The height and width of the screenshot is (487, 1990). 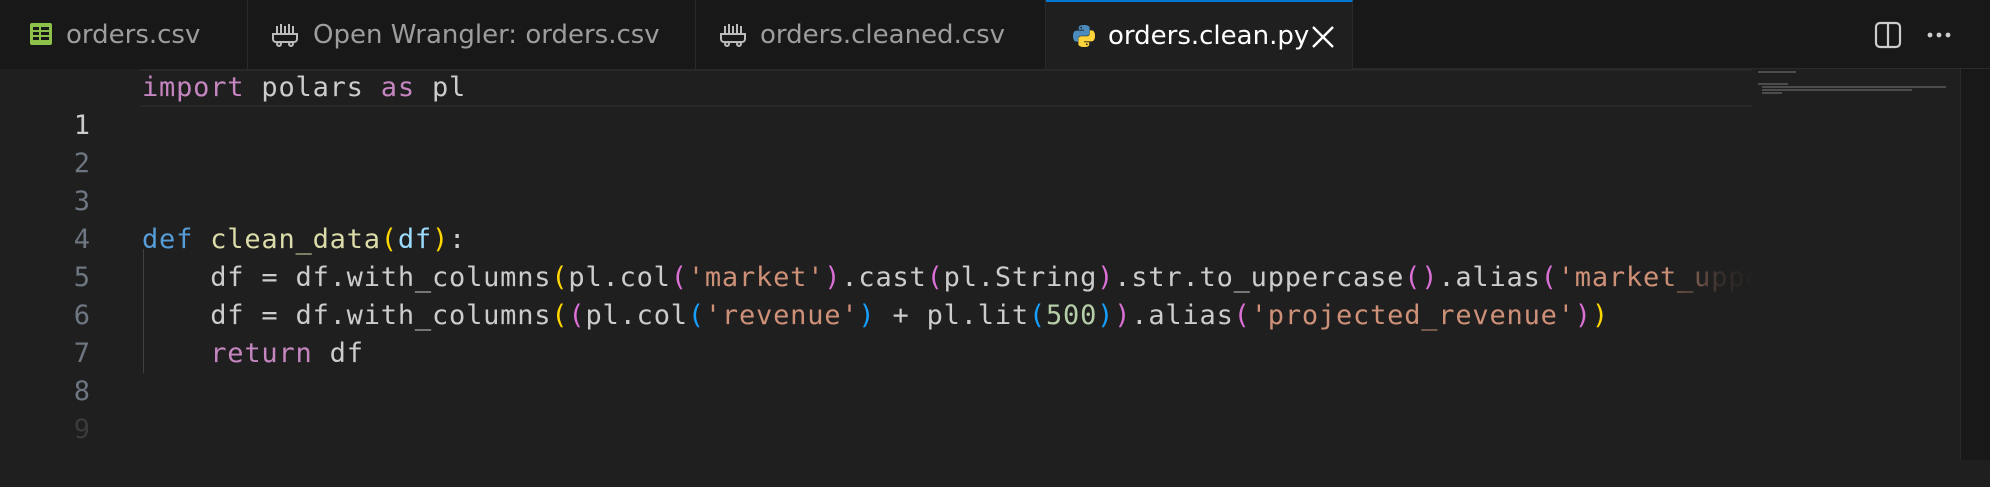 What do you see at coordinates (875, 105) in the screenshot?
I see `code-line: 1 import polars as pl` at bounding box center [875, 105].